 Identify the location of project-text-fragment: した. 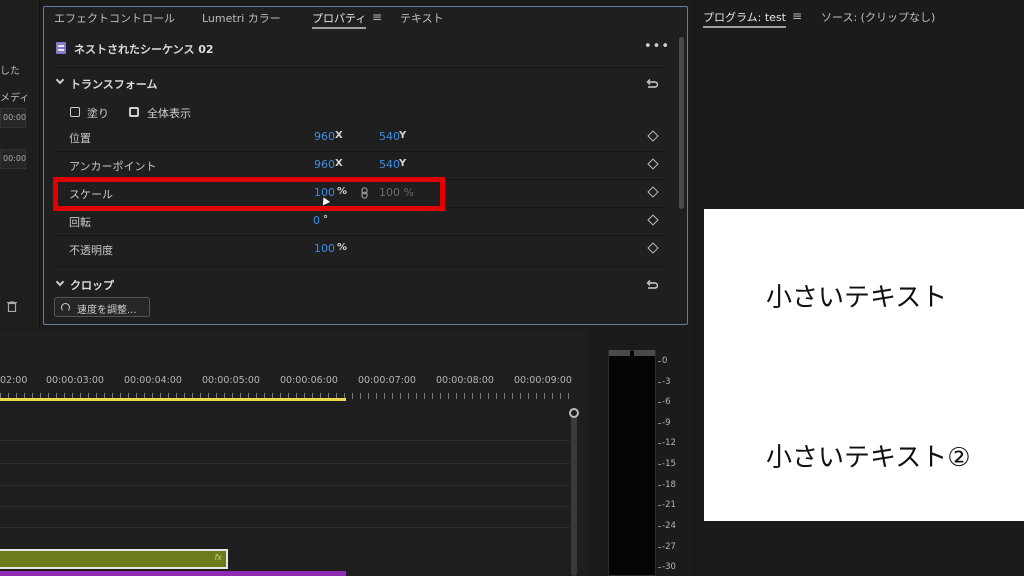
(10, 71).